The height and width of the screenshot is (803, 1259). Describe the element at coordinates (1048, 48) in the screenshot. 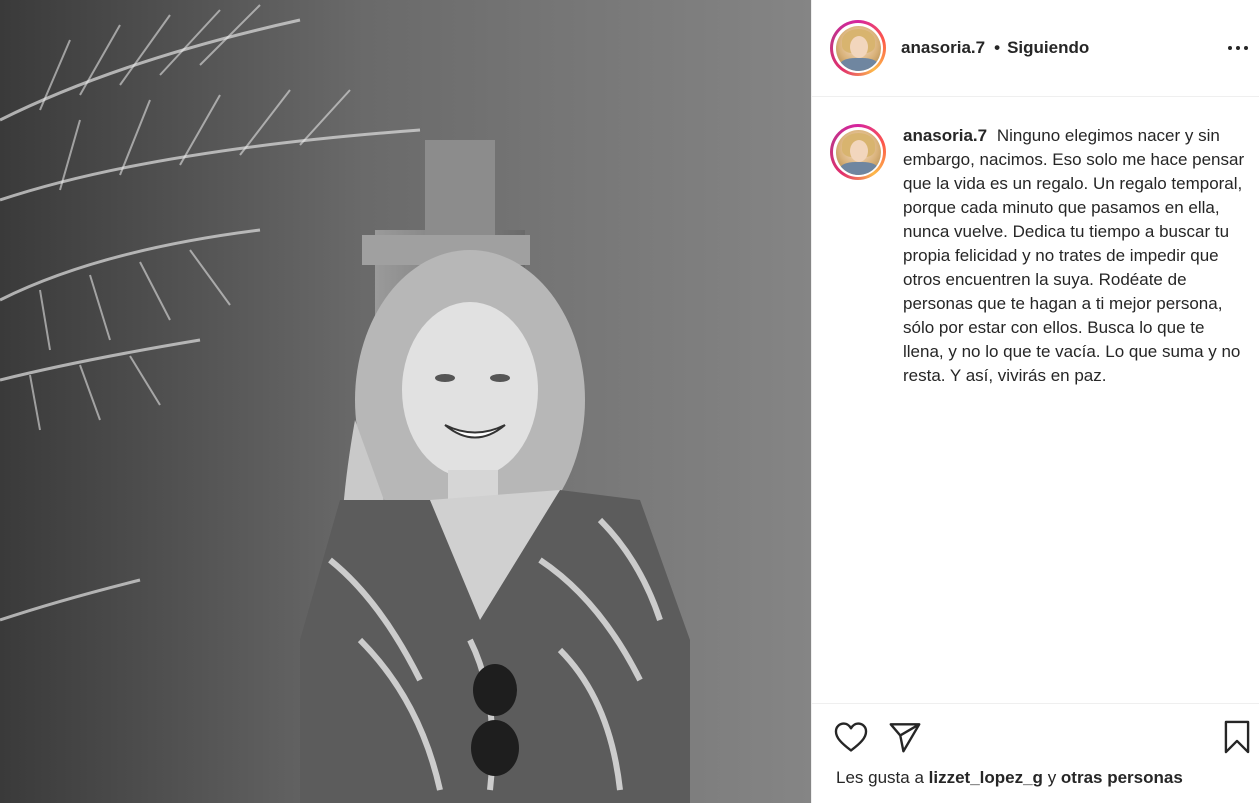

I see `following-button: Siguiendo` at that location.